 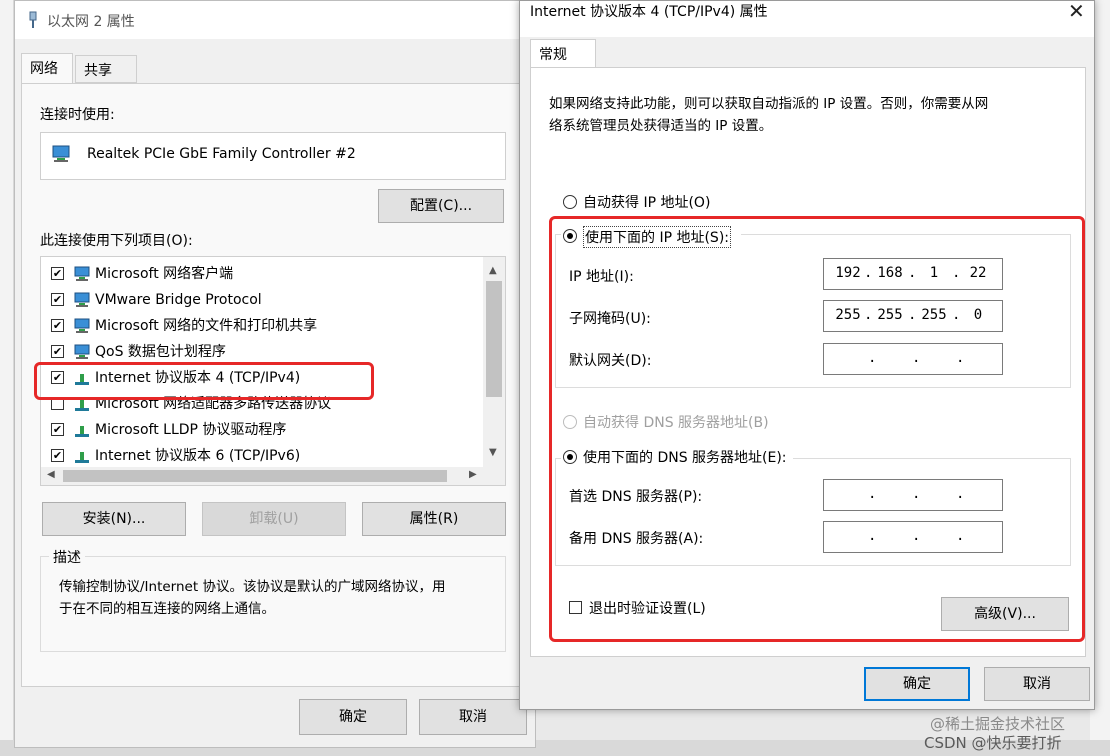 What do you see at coordinates (807, 18) in the screenshot?
I see `title-bar-ipv4: Internet 协议版本 4 (TCP/IPv4) 属性 ✕` at bounding box center [807, 18].